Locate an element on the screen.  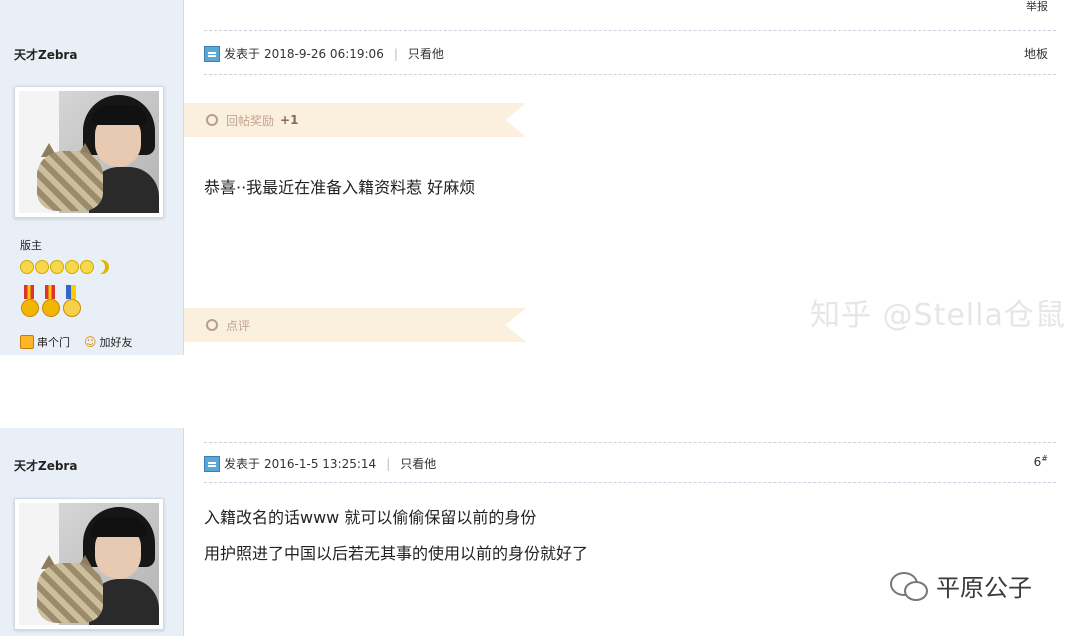
post-datetime: 2018-9-26 06:19:06 is located at coordinates (324, 53).